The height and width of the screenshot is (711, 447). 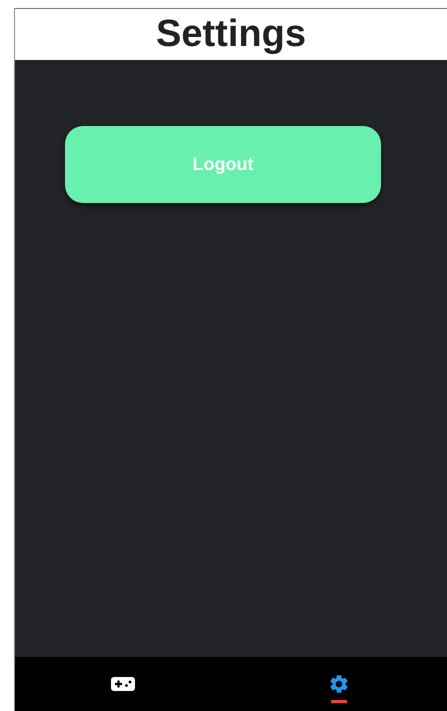 I want to click on page-title: Settings, so click(x=231, y=34).